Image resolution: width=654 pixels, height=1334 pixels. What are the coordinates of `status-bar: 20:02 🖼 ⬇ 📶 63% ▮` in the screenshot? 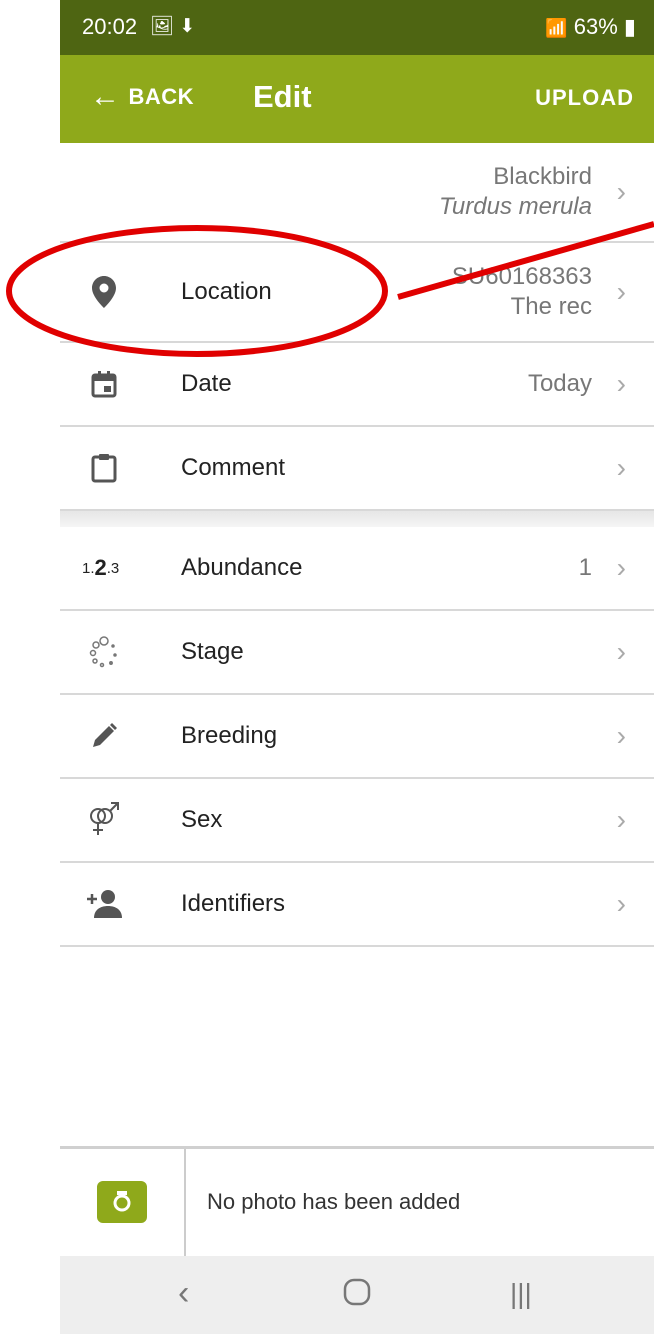 It's located at (357, 27).